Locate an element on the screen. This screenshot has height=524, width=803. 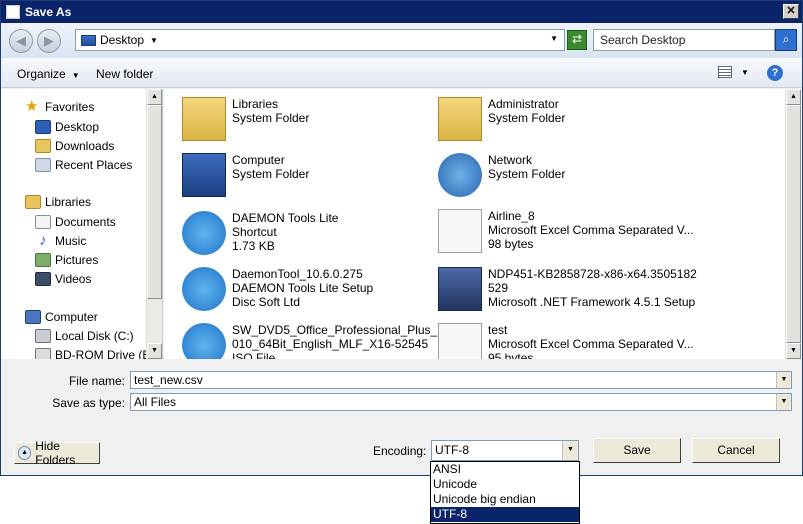
cancel-button: Cancel is located at coordinates (736, 450).